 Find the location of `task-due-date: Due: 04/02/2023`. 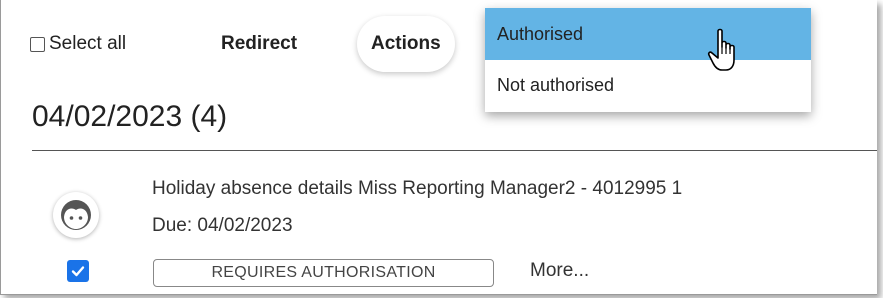

task-due-date: Due: 04/02/2023 is located at coordinates (222, 225).